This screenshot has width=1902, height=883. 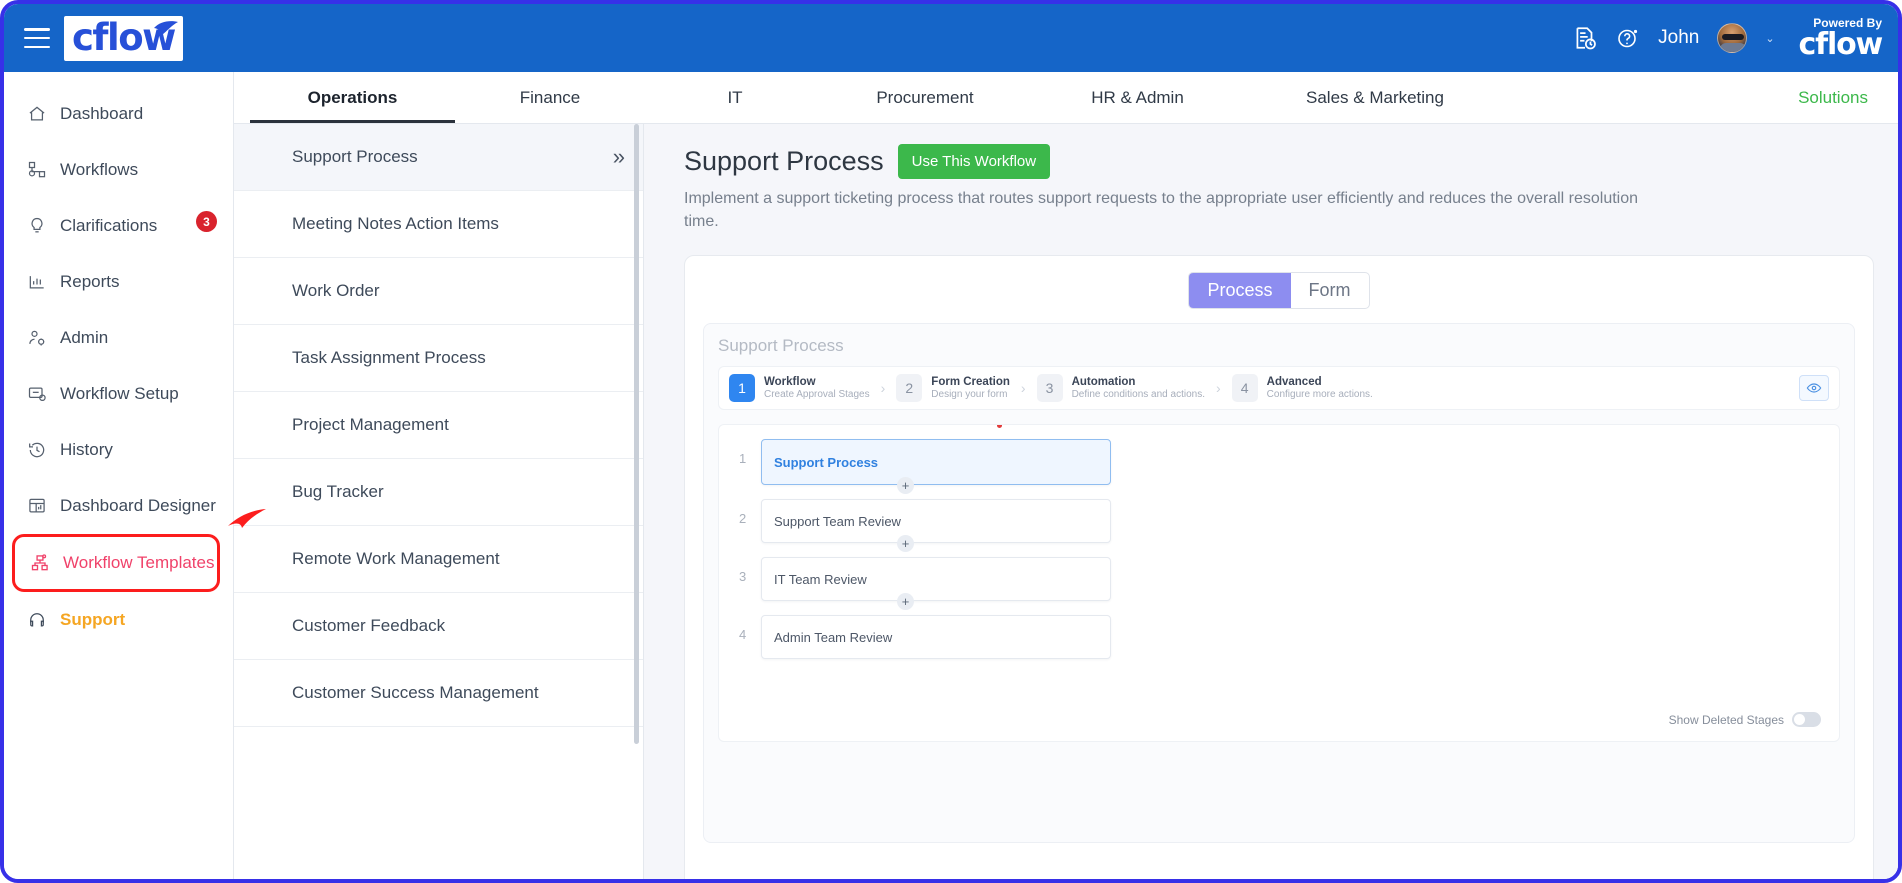 What do you see at coordinates (206, 221) in the screenshot?
I see `clarifications-badge: 3` at bounding box center [206, 221].